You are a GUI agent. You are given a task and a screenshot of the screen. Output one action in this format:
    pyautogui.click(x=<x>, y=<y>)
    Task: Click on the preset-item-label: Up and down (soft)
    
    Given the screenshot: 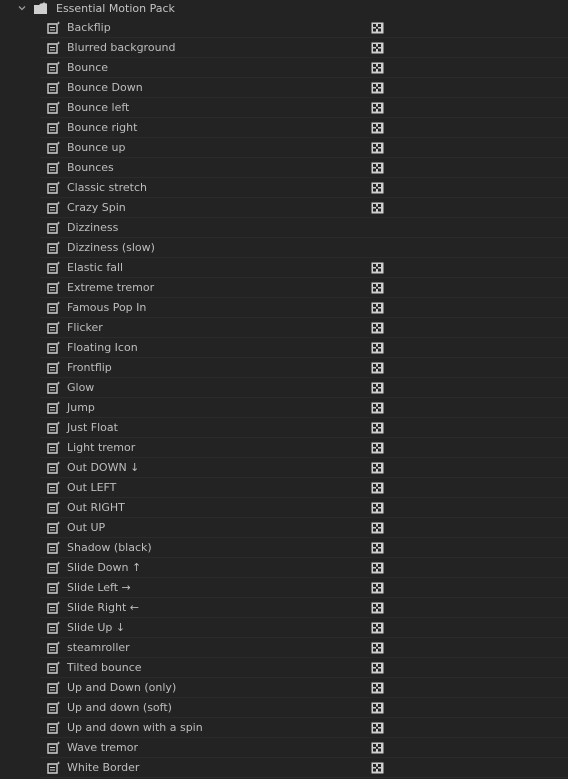 What is the action you would take?
    pyautogui.click(x=119, y=707)
    